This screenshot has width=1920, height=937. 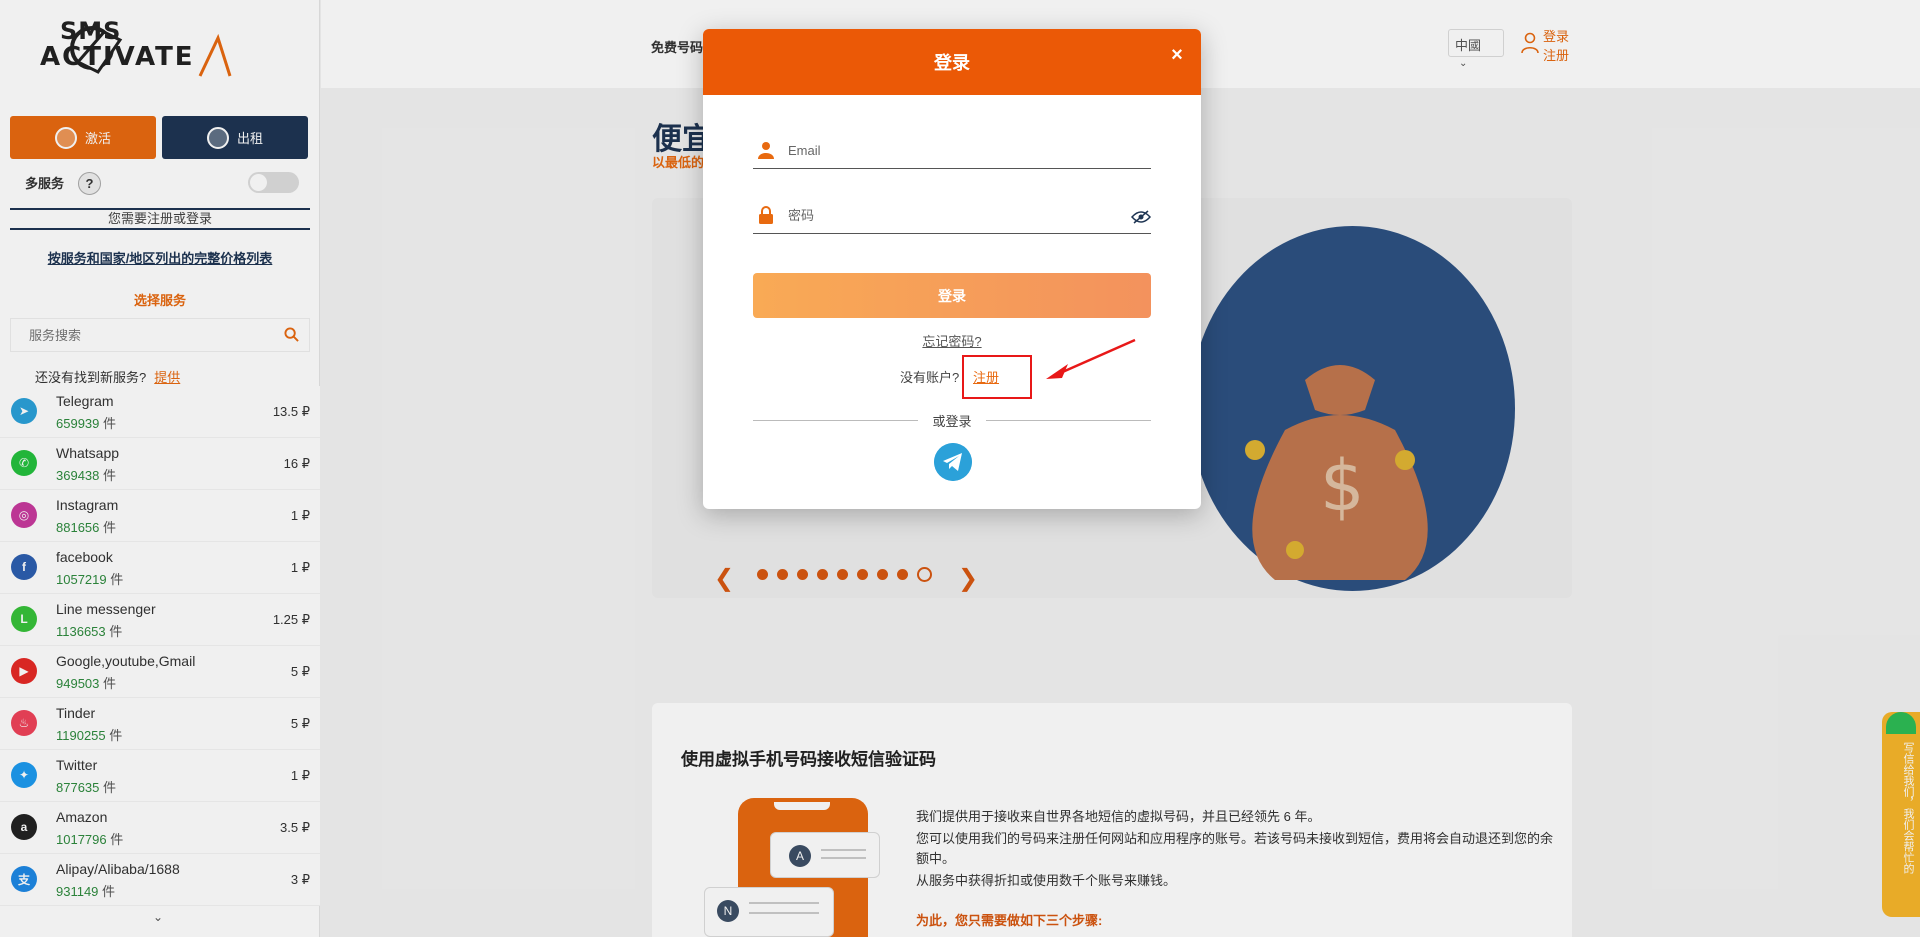 I want to click on annotation-arrow-icon, so click(x=1091, y=358).